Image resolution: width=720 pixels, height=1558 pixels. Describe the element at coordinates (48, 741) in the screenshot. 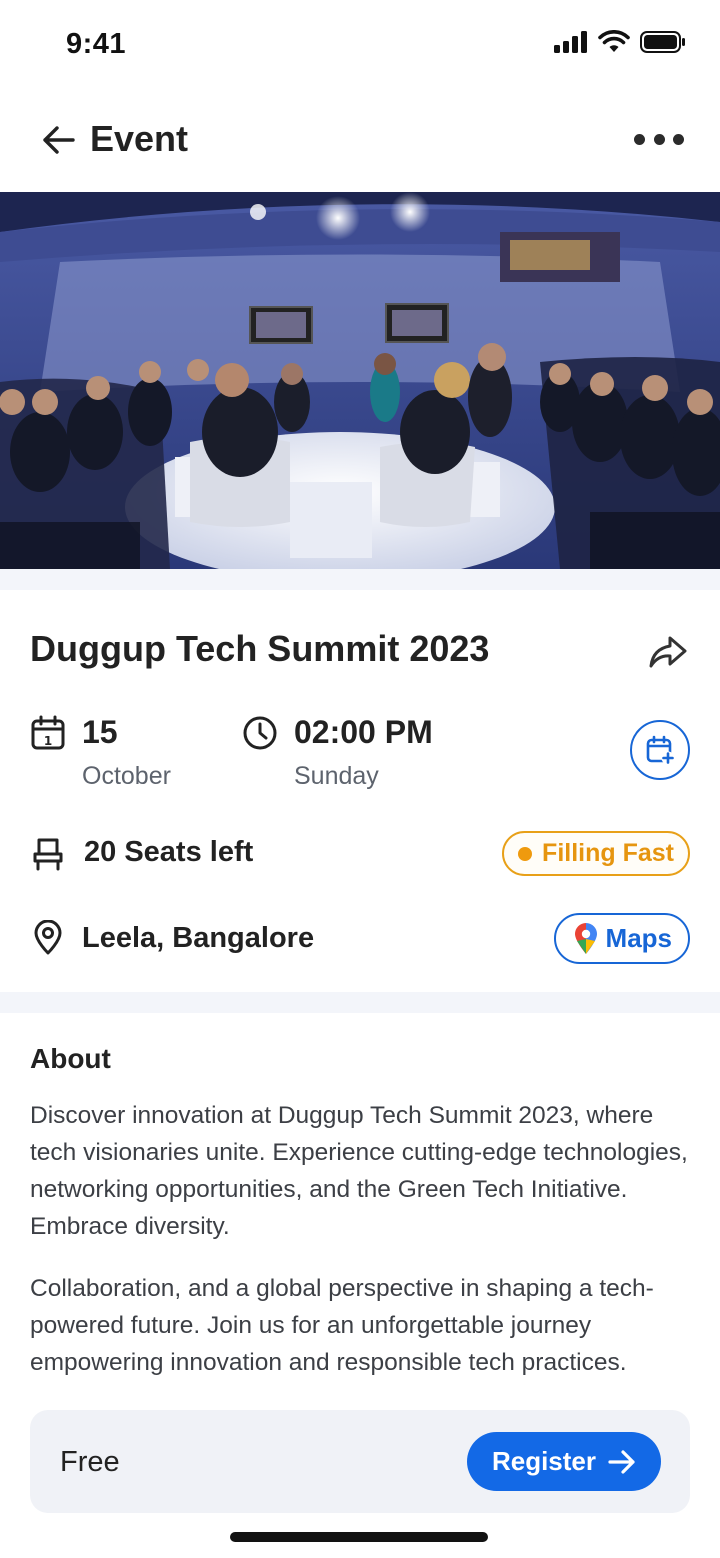

I see `svg-text: 1` at that location.